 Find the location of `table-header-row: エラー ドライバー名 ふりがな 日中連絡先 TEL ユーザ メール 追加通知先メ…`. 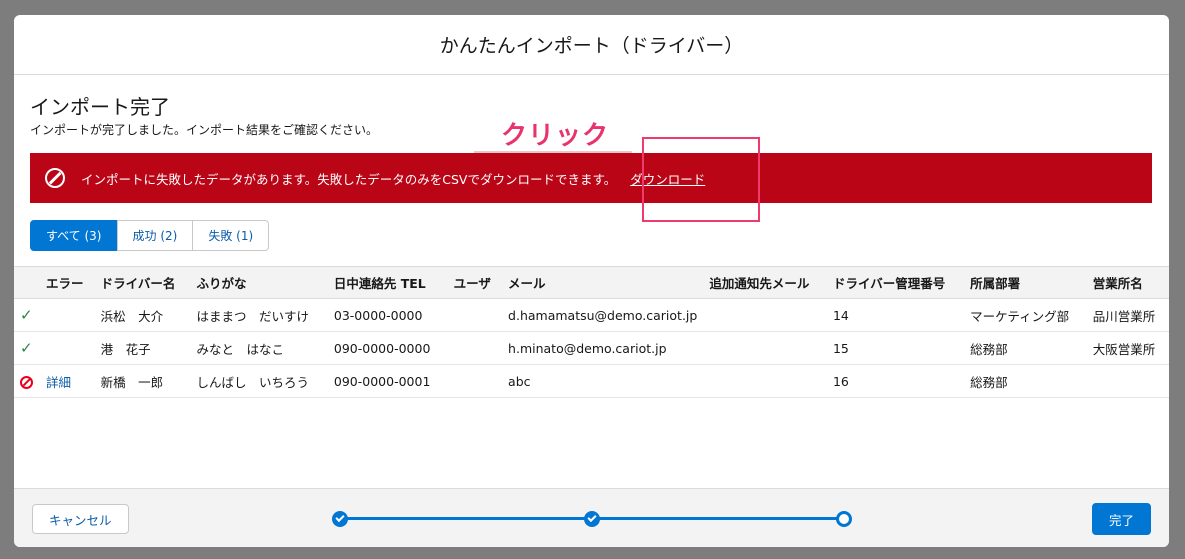

table-header-row: エラー ドライバー名 ふりがな 日中連絡先 TEL ユーザ メール 追加通知先メ… is located at coordinates (591, 282).